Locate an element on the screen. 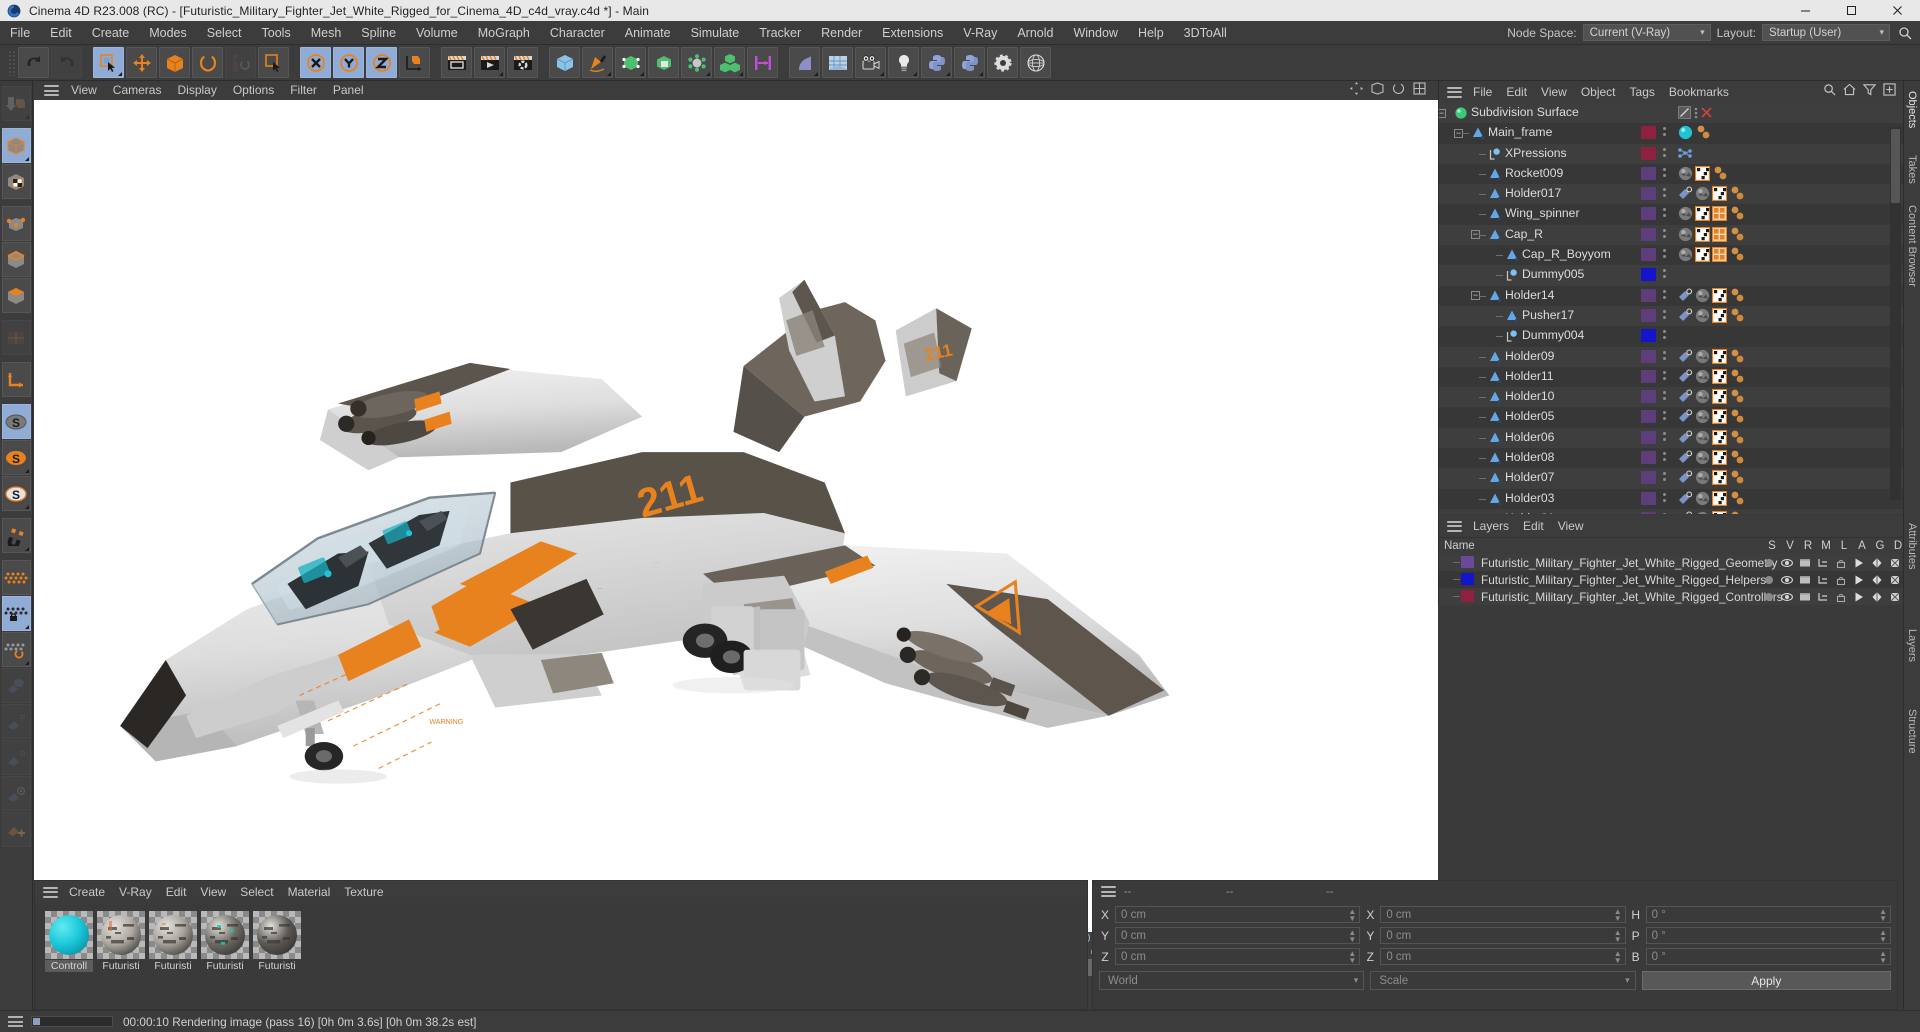 The height and width of the screenshot is (1032, 1920). zoom-view-icon is located at coordinates (1377, 90).